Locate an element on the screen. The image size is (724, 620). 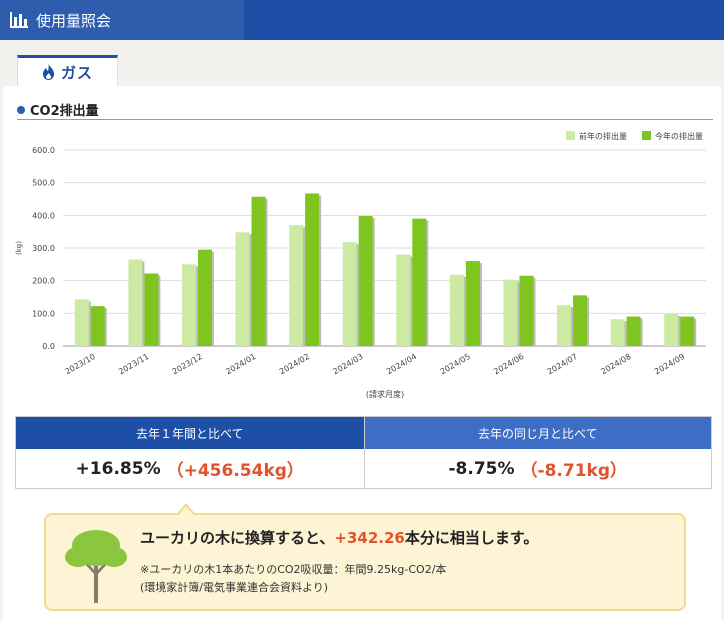
month-comparison: 去年の同じ月と比べて -8.75% （-8.71kg） is located at coordinates (537, 452).